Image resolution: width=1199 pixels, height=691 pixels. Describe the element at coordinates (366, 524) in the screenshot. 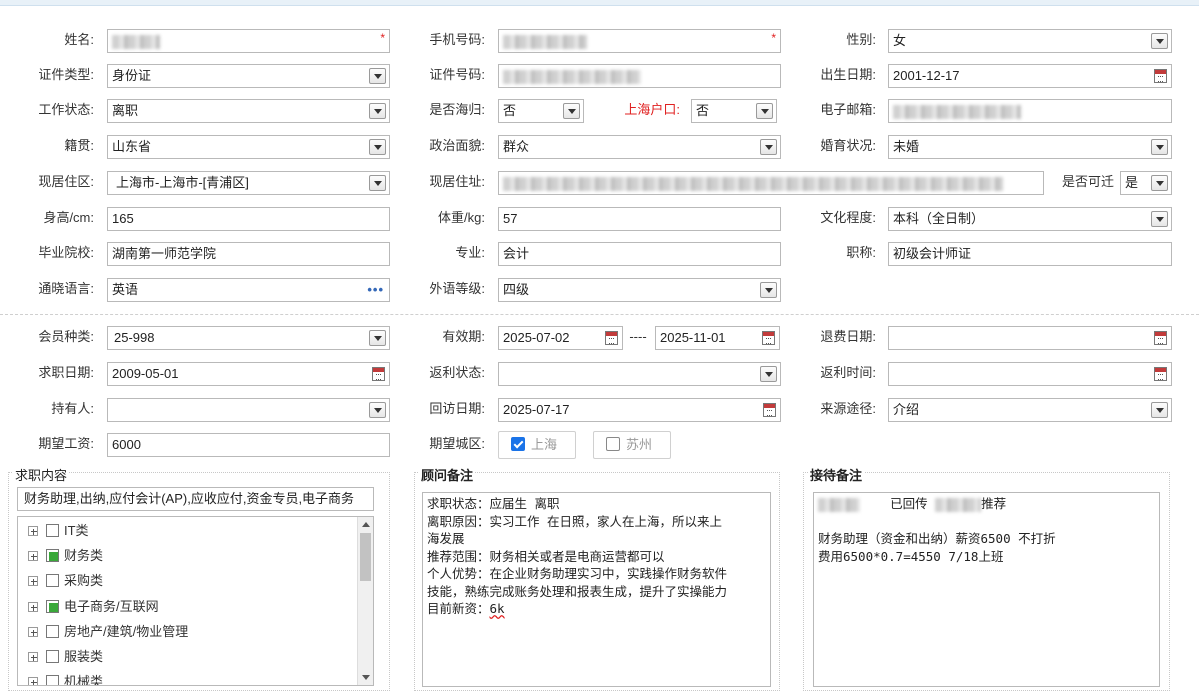

I see `scroll-up-icon` at that location.